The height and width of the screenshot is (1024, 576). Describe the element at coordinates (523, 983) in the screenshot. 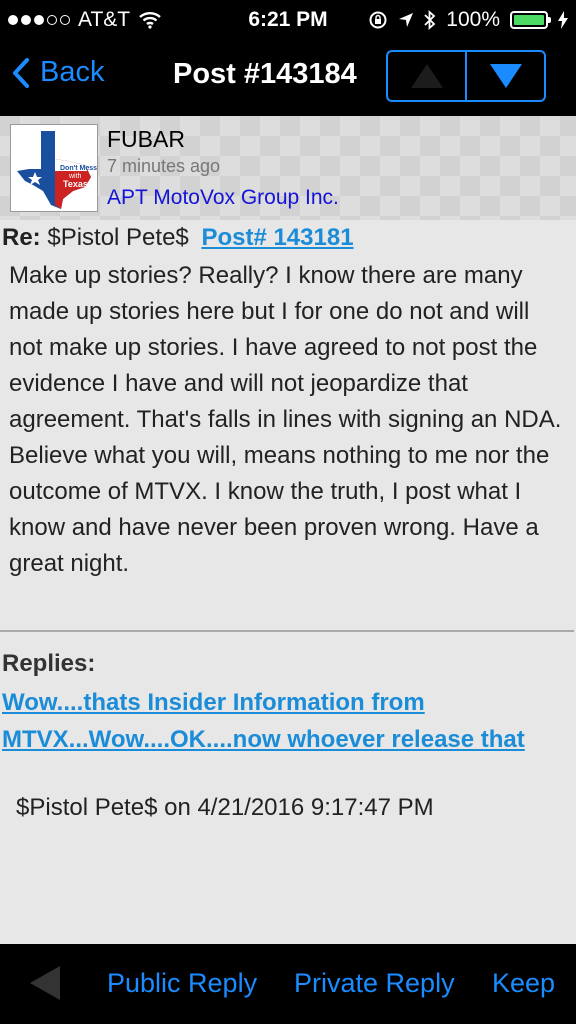

I see `keep-button: Keep` at that location.